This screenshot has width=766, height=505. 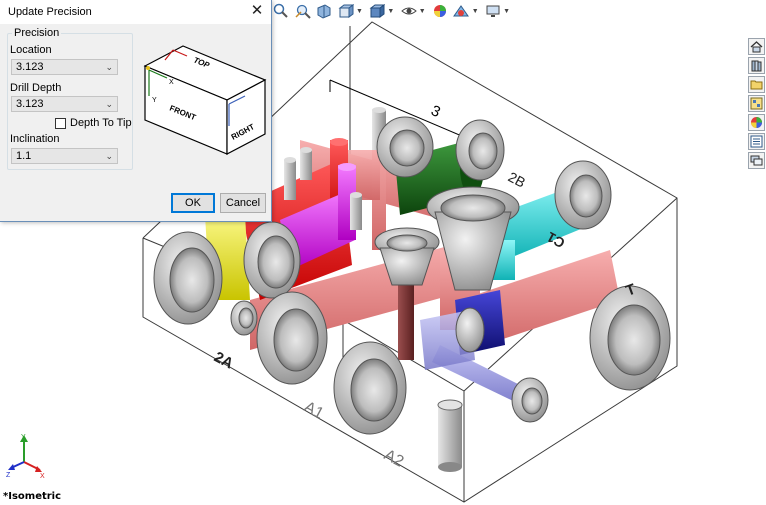 I want to click on forum-icon, so click(x=756, y=160).